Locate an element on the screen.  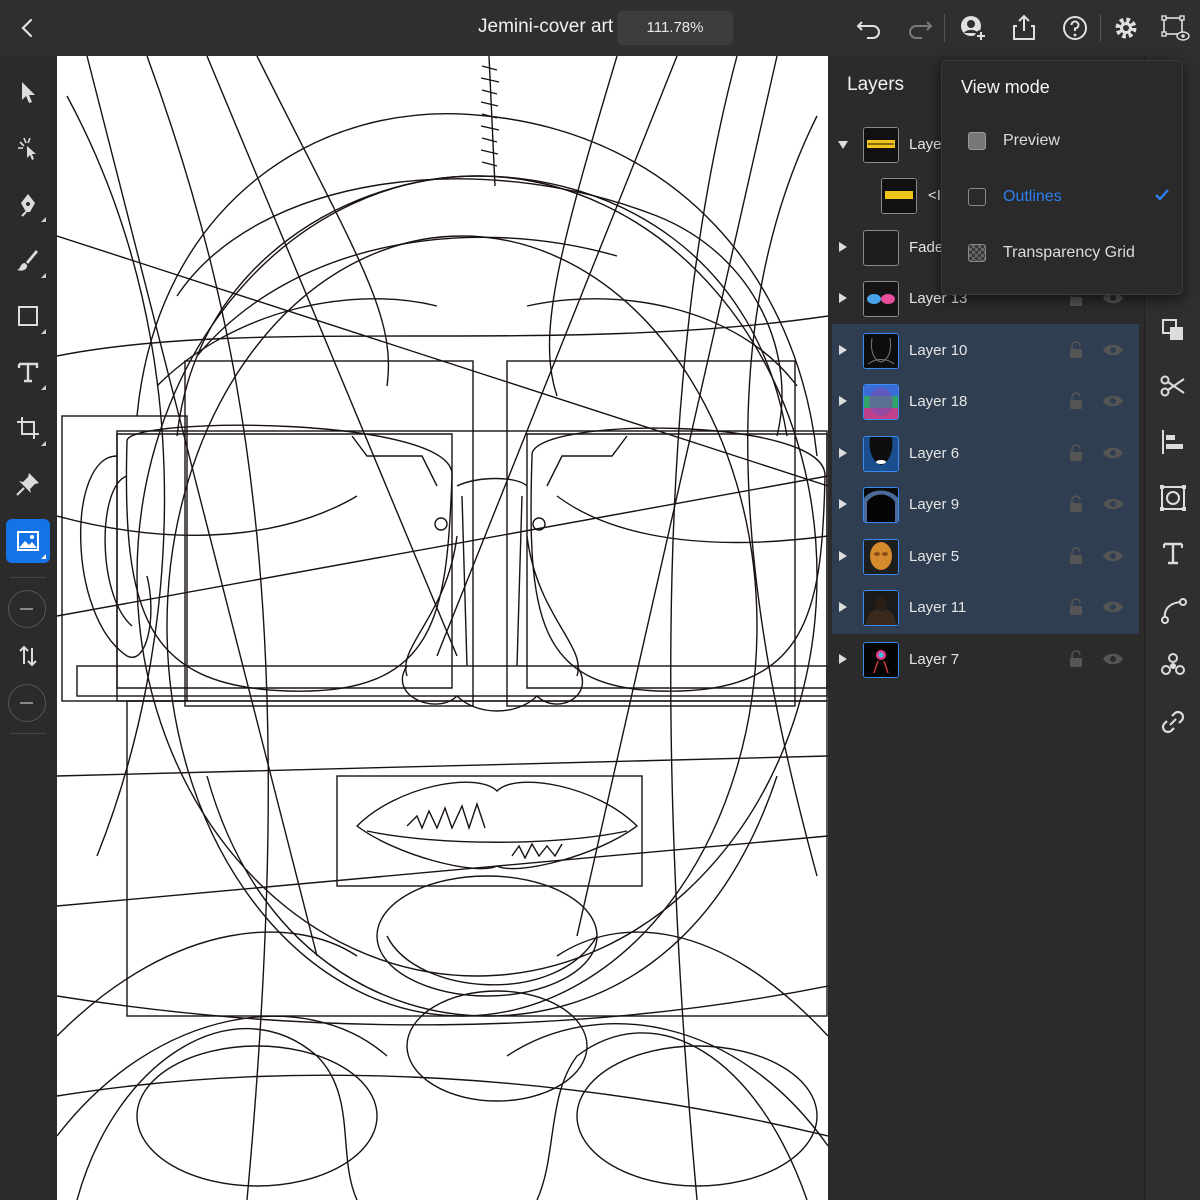
view-option-label: Preview is located at coordinates (1031, 140).